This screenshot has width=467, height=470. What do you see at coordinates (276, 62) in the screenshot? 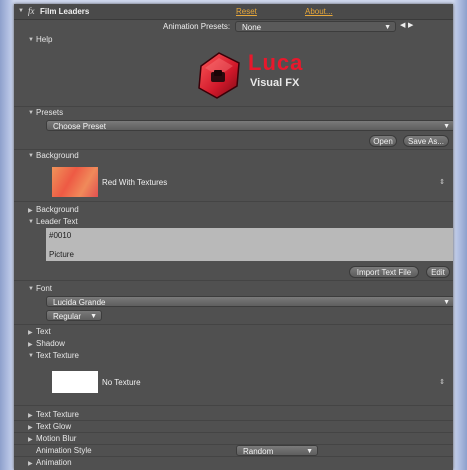
I see `logo-text-luca: Luca` at bounding box center [276, 62].